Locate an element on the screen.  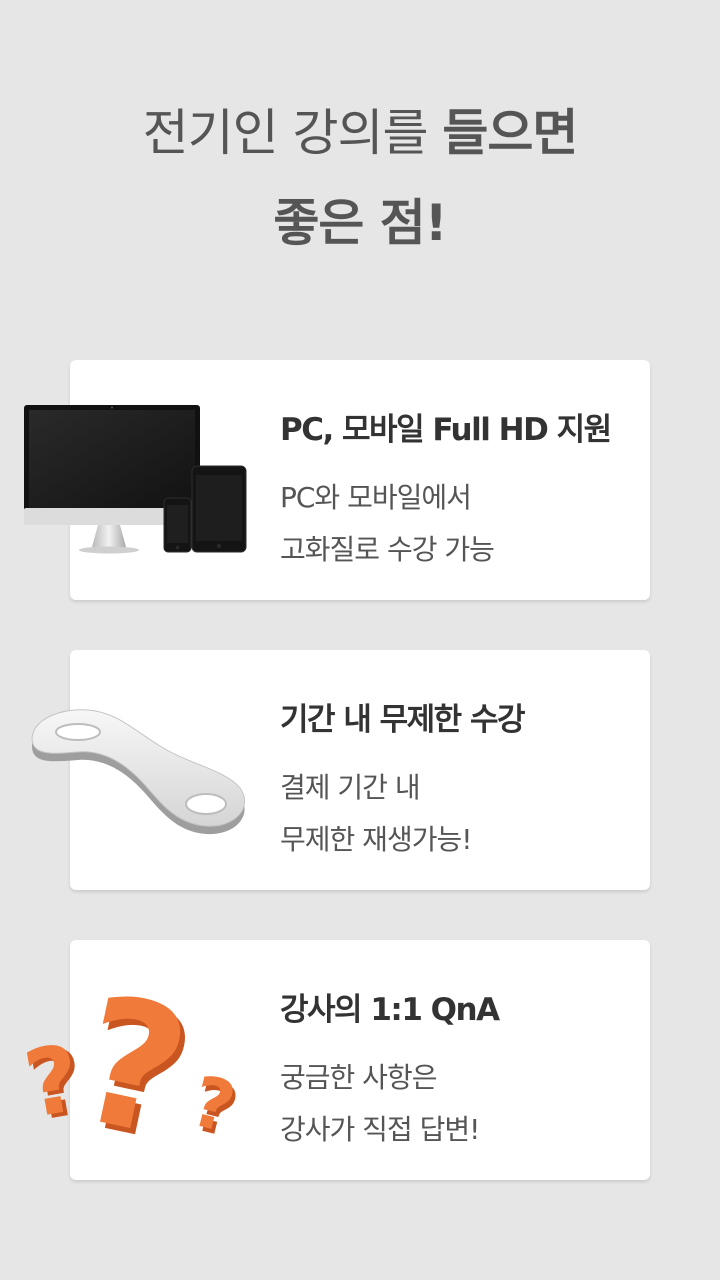
card-description: 궁금한 사항은 강사가 직접 답변! is located at coordinates (380, 1104).